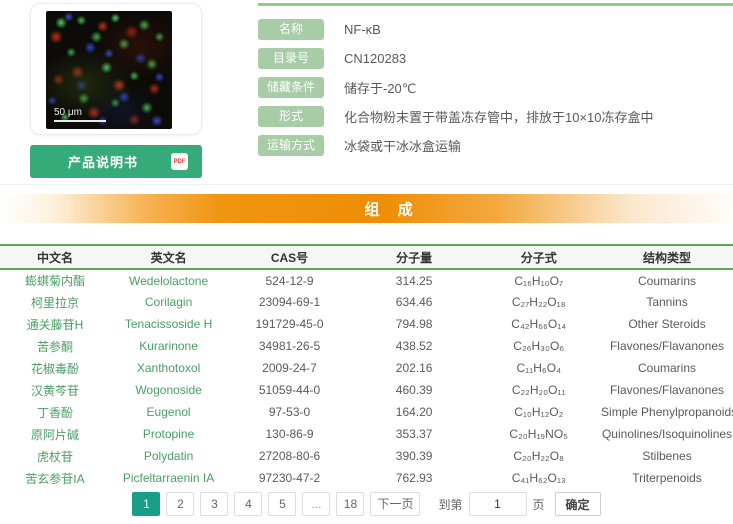 Image resolution: width=733 pixels, height=524 pixels. I want to click on cell-cas: 27208-80-6, so click(289, 456).